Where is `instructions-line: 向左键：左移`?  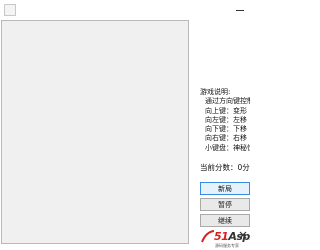 instructions-line: 向左键：左移 is located at coordinates (226, 119).